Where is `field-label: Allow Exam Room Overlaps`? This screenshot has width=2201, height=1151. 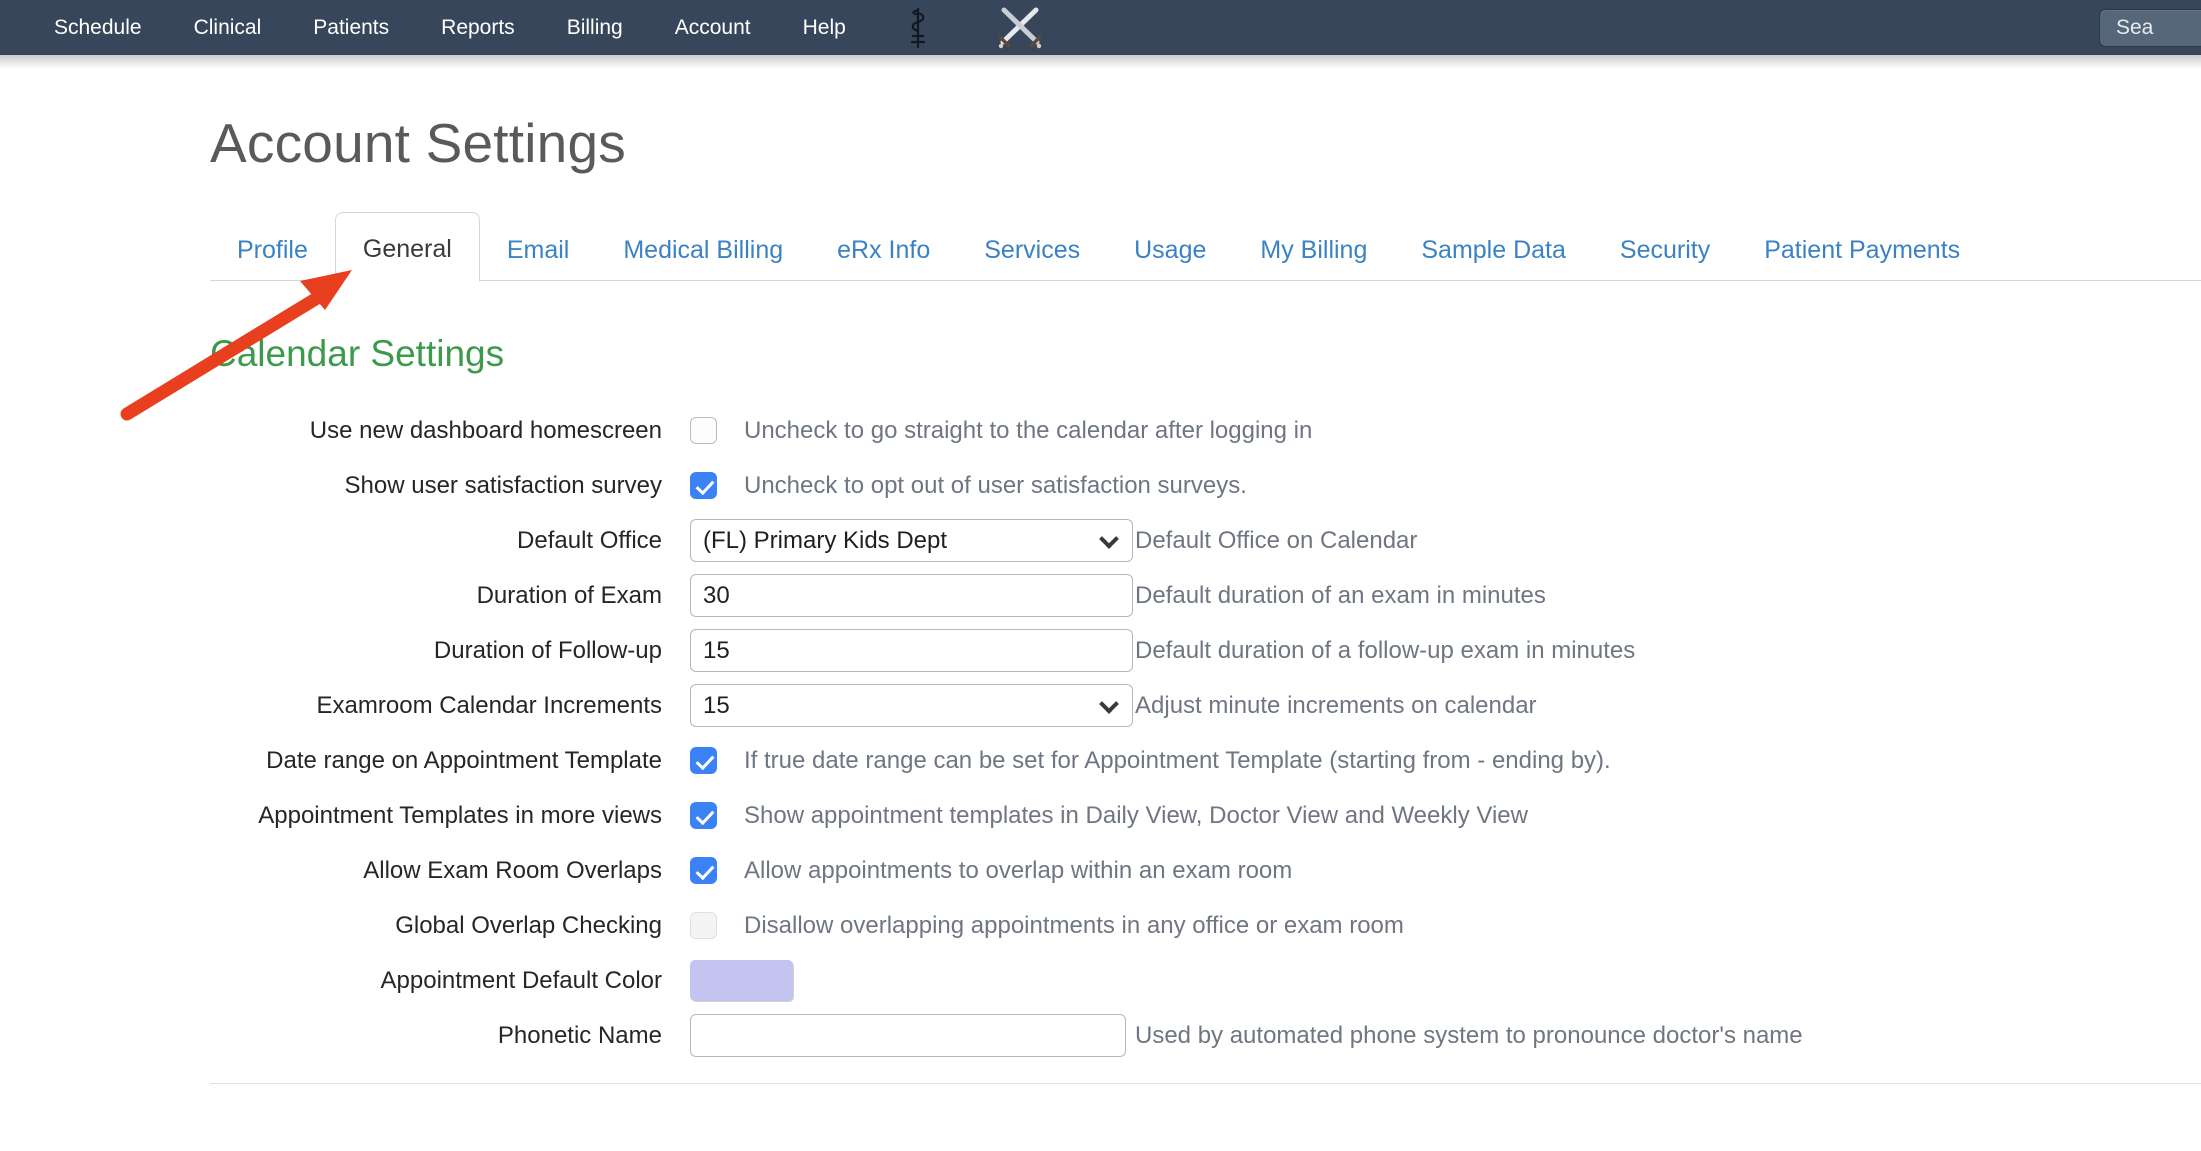
field-label: Allow Exam Room Overlaps is located at coordinates (512, 870).